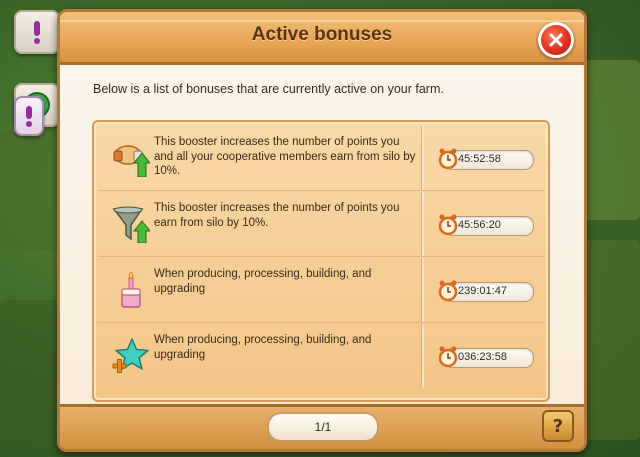 This screenshot has height=457, width=640. What do you see at coordinates (479, 225) in the screenshot?
I see `timer-value: 45:56:20` at bounding box center [479, 225].